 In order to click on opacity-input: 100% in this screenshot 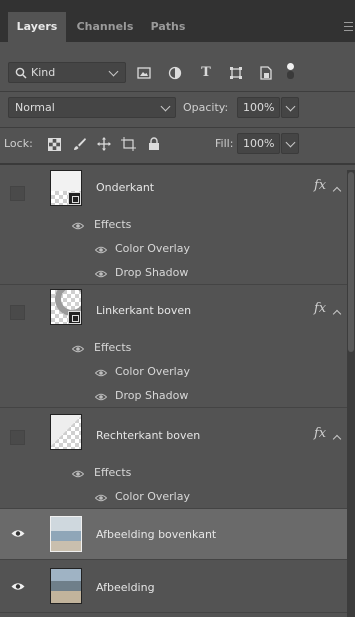, I will do `click(258, 107)`.